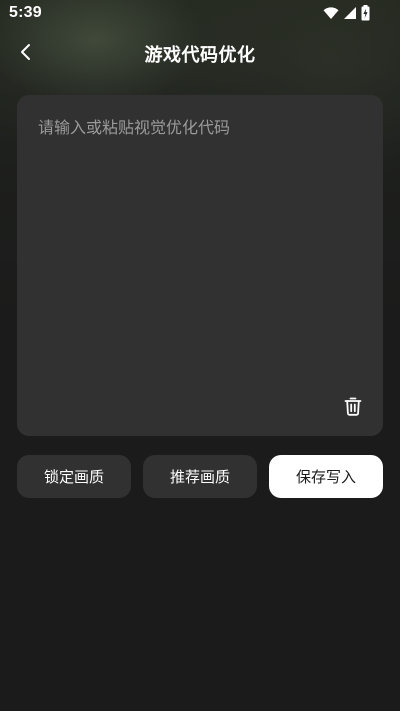 This screenshot has height=711, width=400. Describe the element at coordinates (74, 476) in the screenshot. I see `lock-quality-button: 锁定画质` at that location.